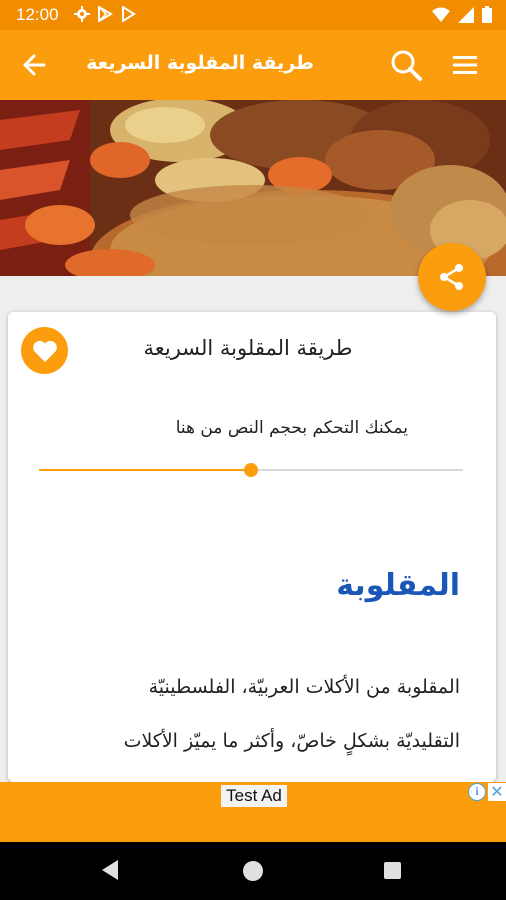 This screenshot has height=900, width=506. I want to click on play-store-icon, so click(105, 14).